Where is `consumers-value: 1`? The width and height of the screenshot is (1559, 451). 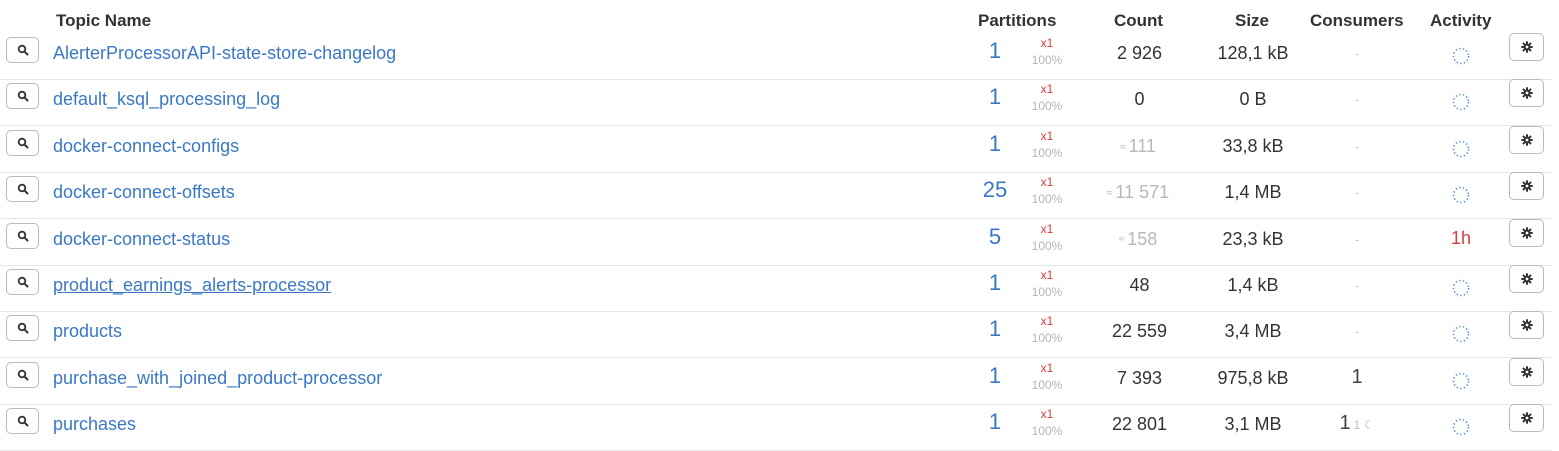
consumers-value: 1 is located at coordinates (1345, 423).